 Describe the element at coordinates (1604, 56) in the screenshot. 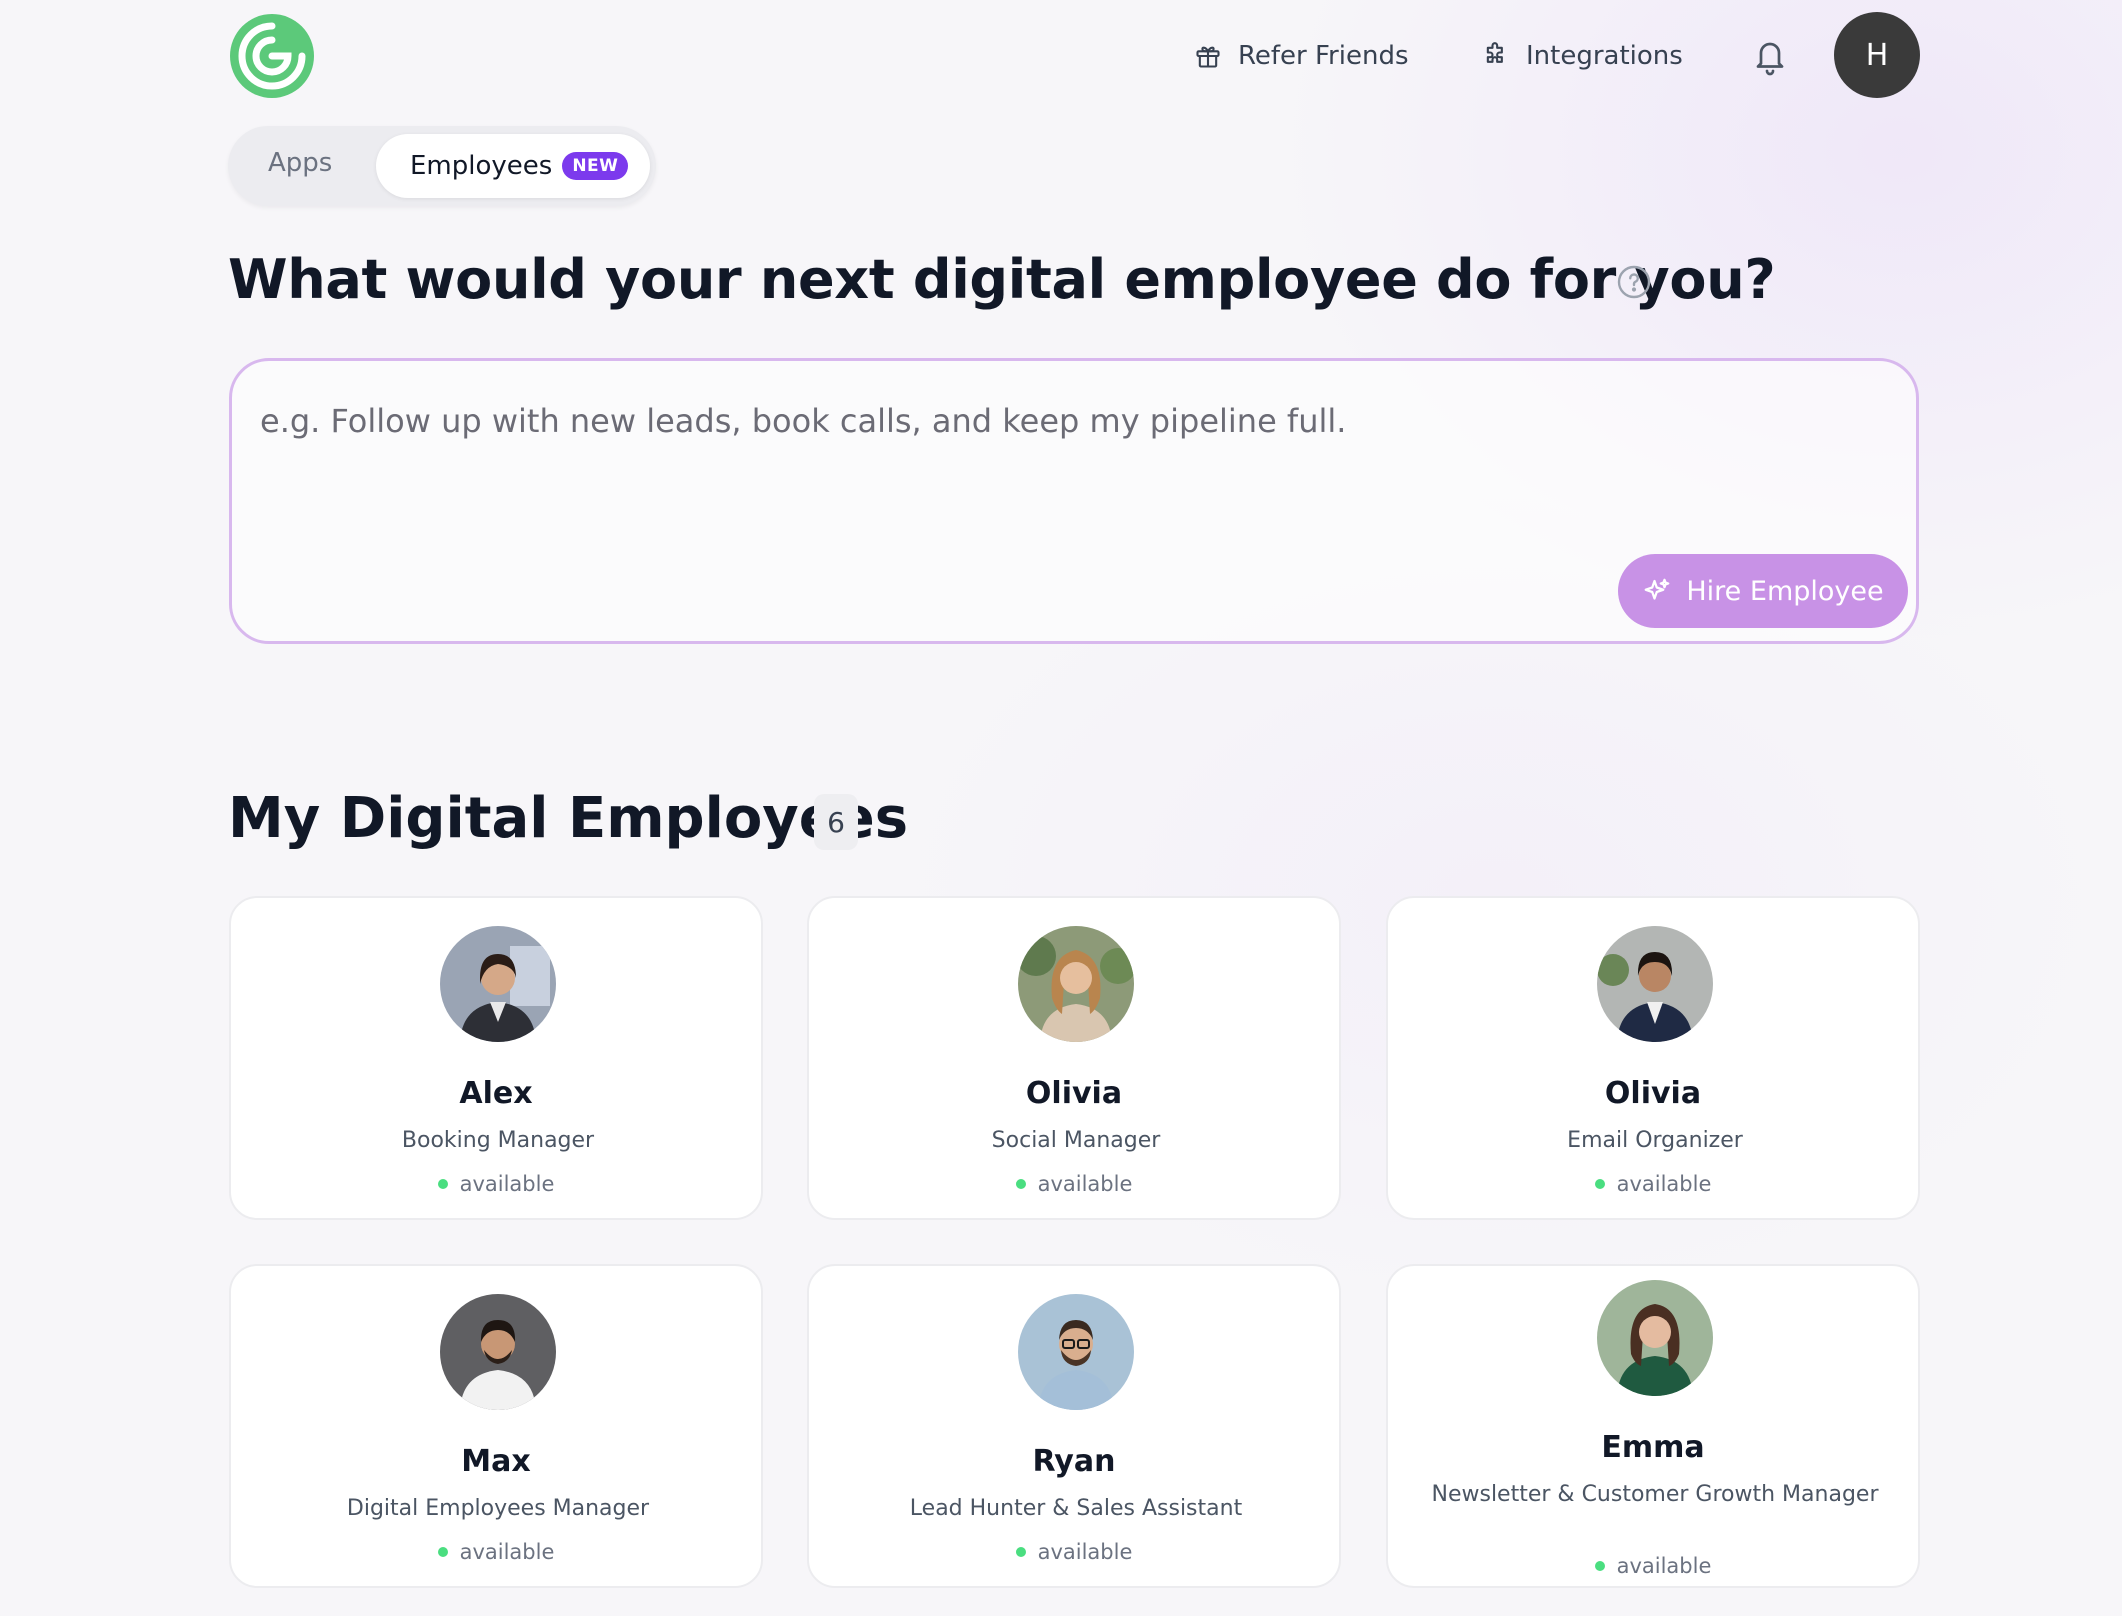

I see `integrations-label: Integrations` at that location.